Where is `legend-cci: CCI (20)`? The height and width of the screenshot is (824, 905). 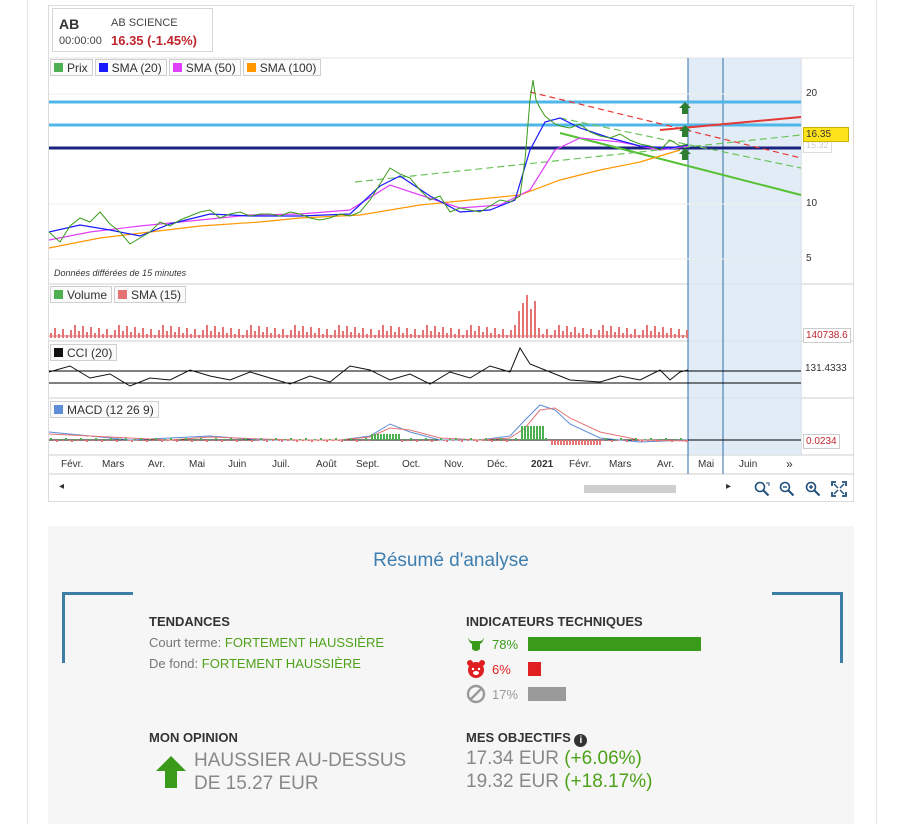
legend-cci: CCI (20) is located at coordinates (84, 352).